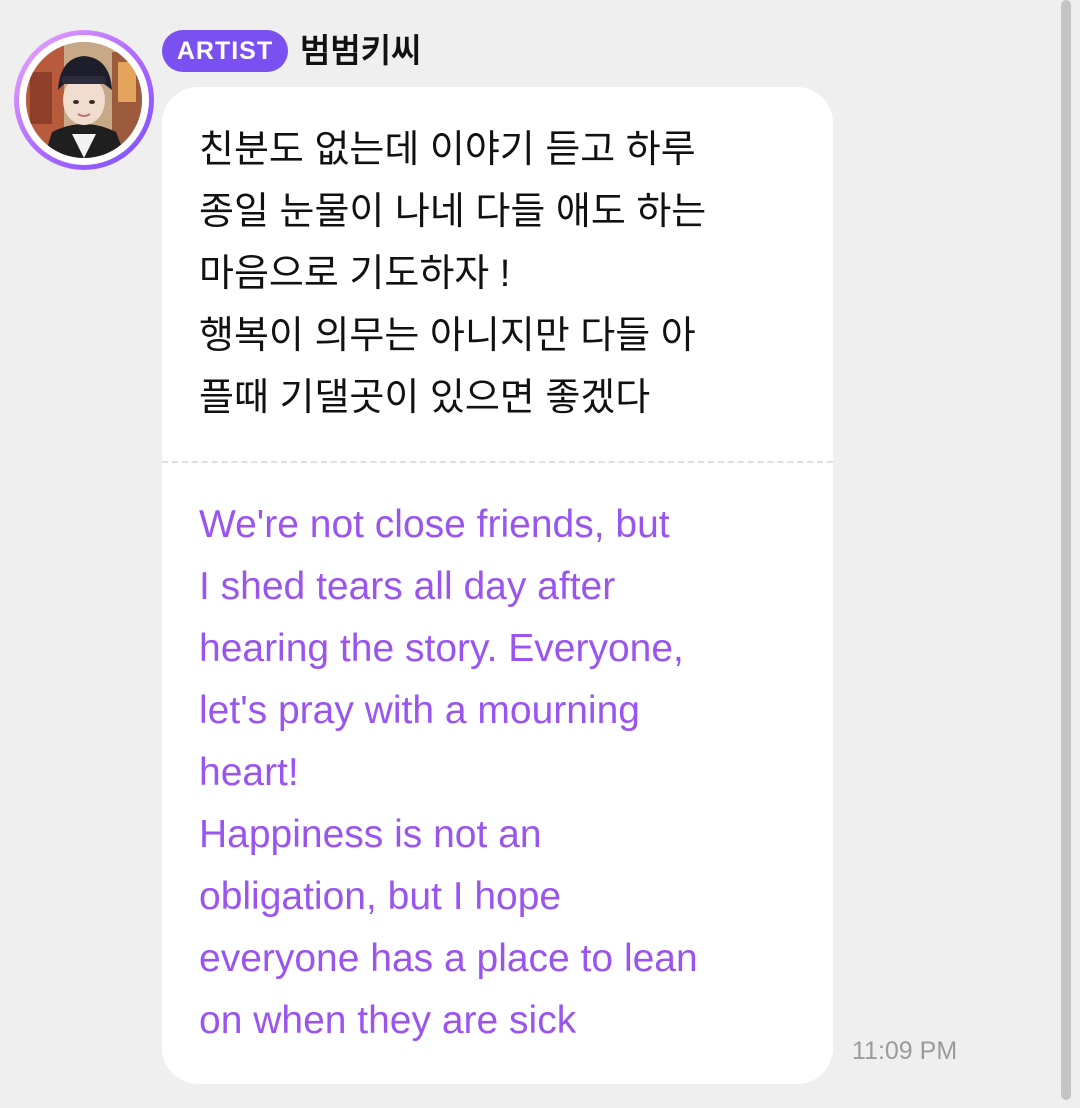 Image resolution: width=1080 pixels, height=1108 pixels. I want to click on profile-photo-icon, so click(84, 100).